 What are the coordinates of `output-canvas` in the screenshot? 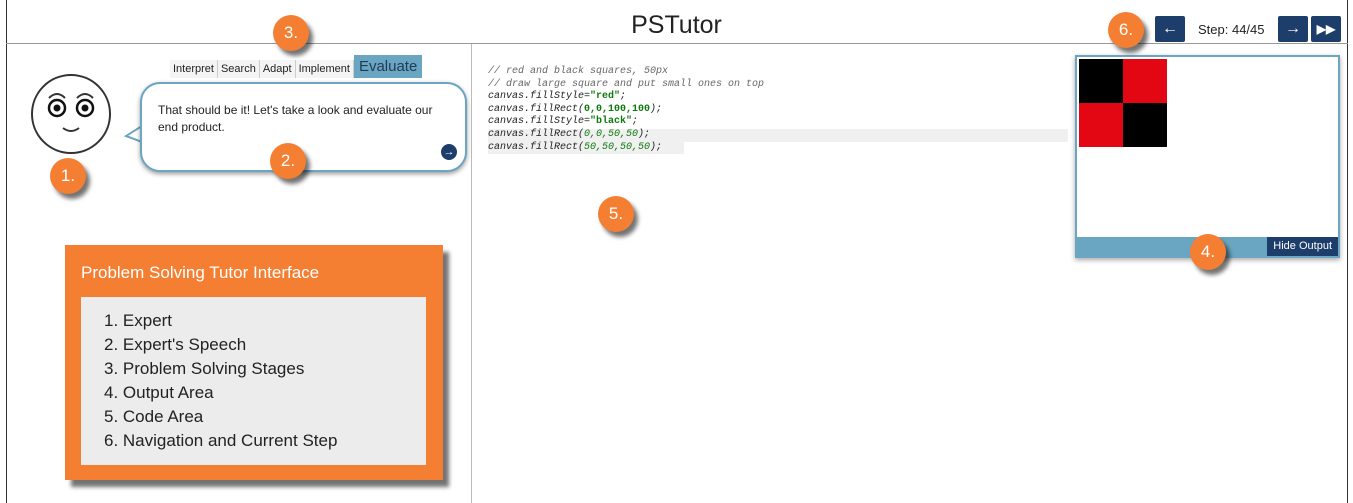 It's located at (1123, 103).